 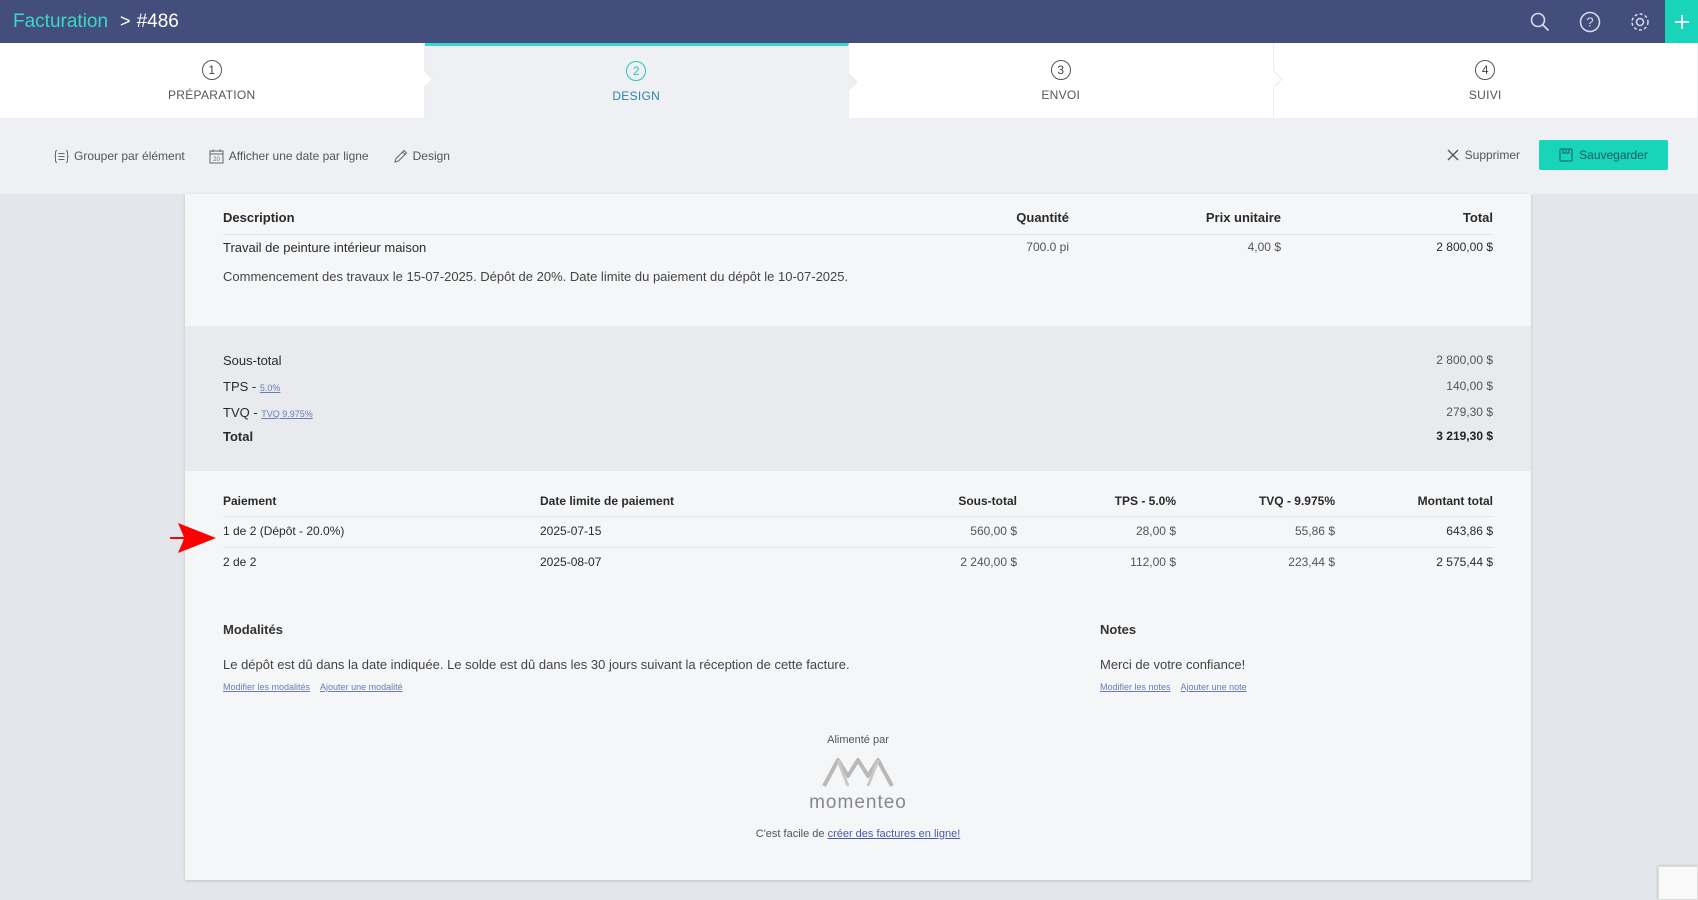 I want to click on step-label: DESIGN, so click(x=636, y=96).